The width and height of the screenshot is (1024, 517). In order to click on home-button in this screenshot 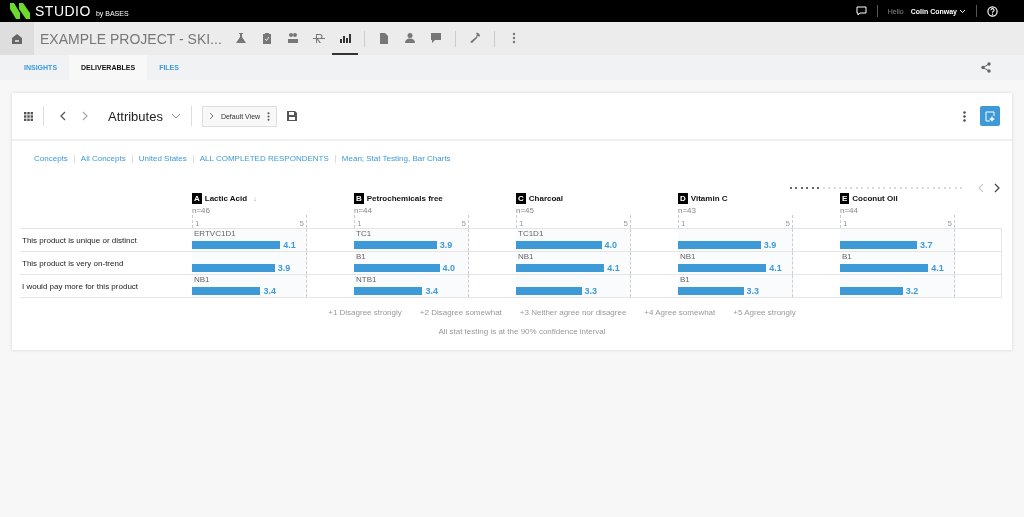, I will do `click(17, 38)`.